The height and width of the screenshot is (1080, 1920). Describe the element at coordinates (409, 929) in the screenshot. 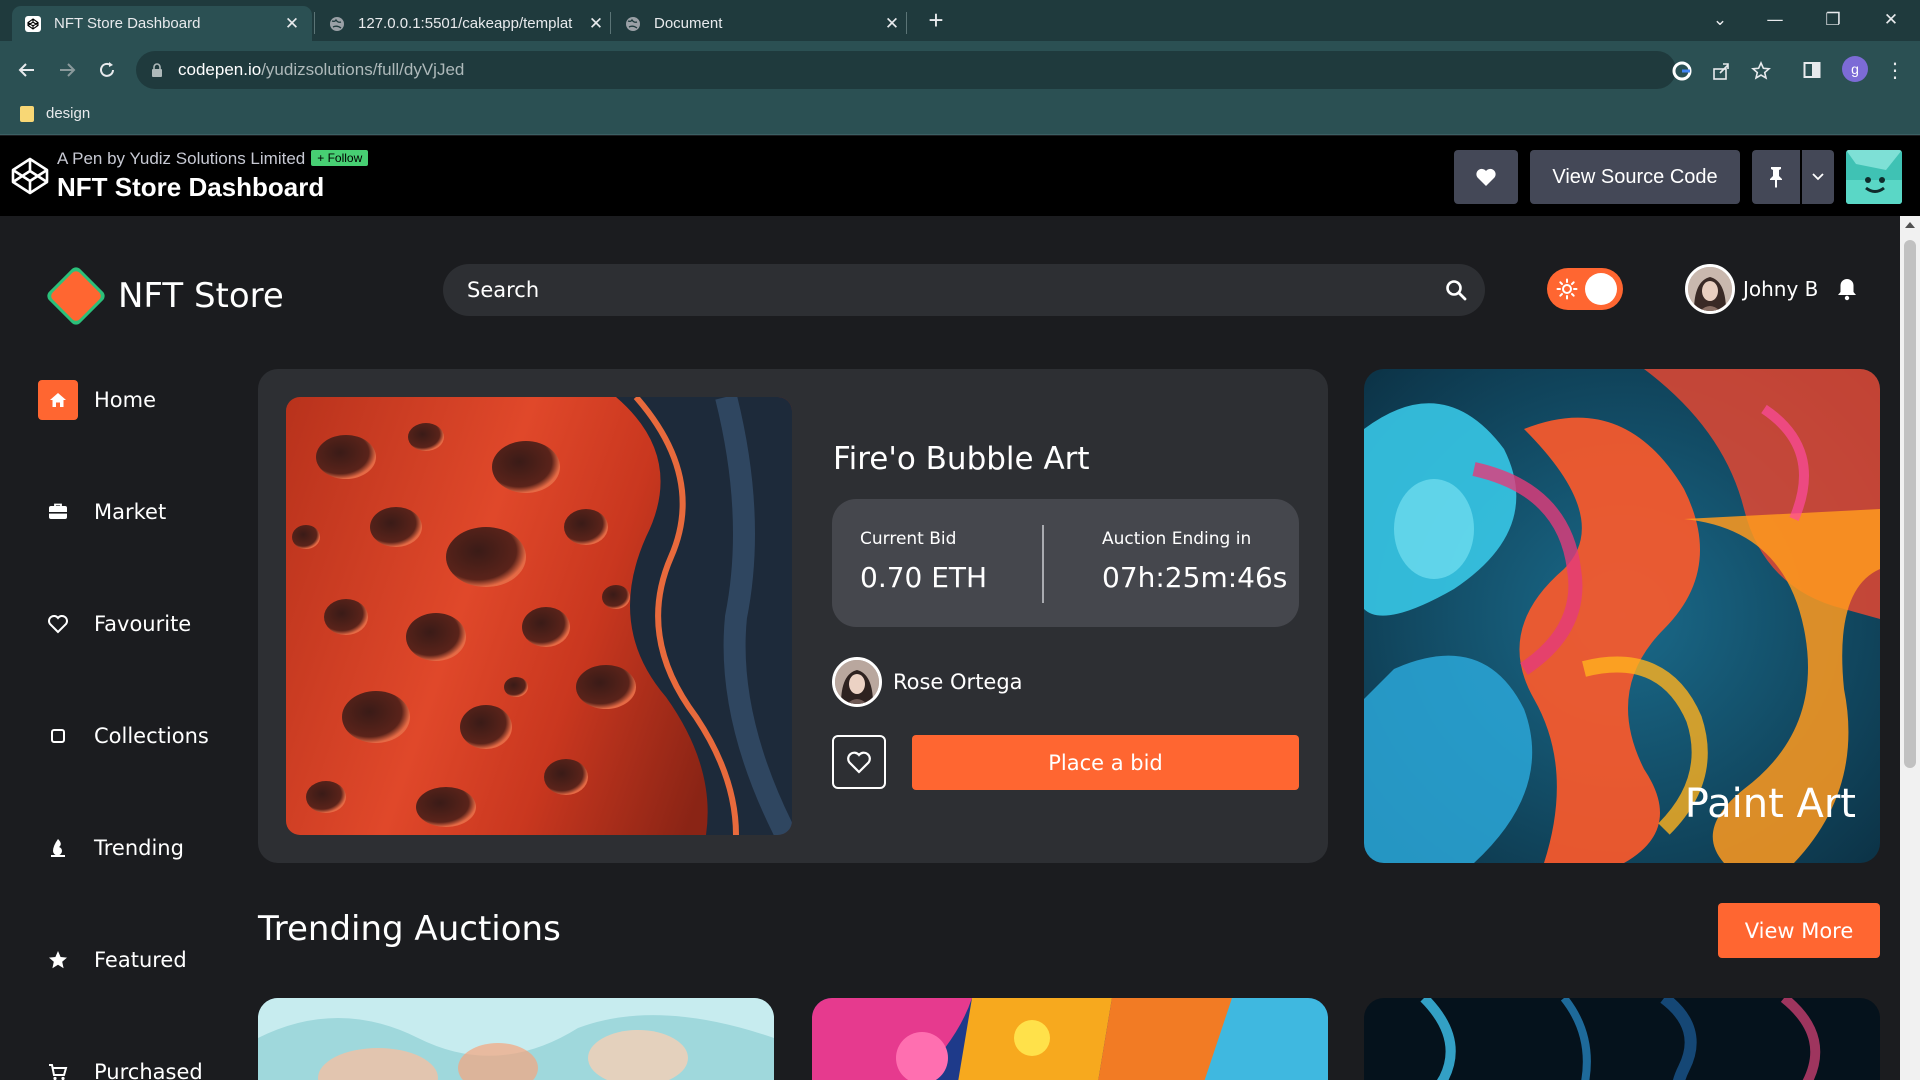

I see `trending-auctions-title: Trending Auctions` at that location.